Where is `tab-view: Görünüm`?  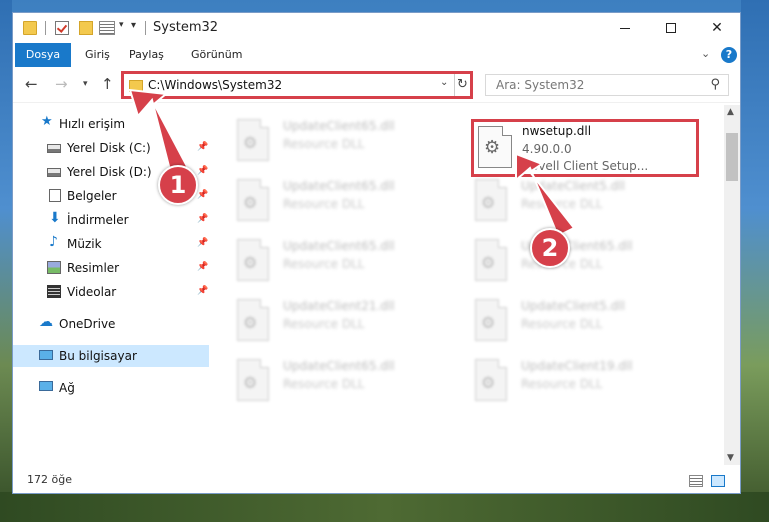
tab-view: Görünüm is located at coordinates (216, 55).